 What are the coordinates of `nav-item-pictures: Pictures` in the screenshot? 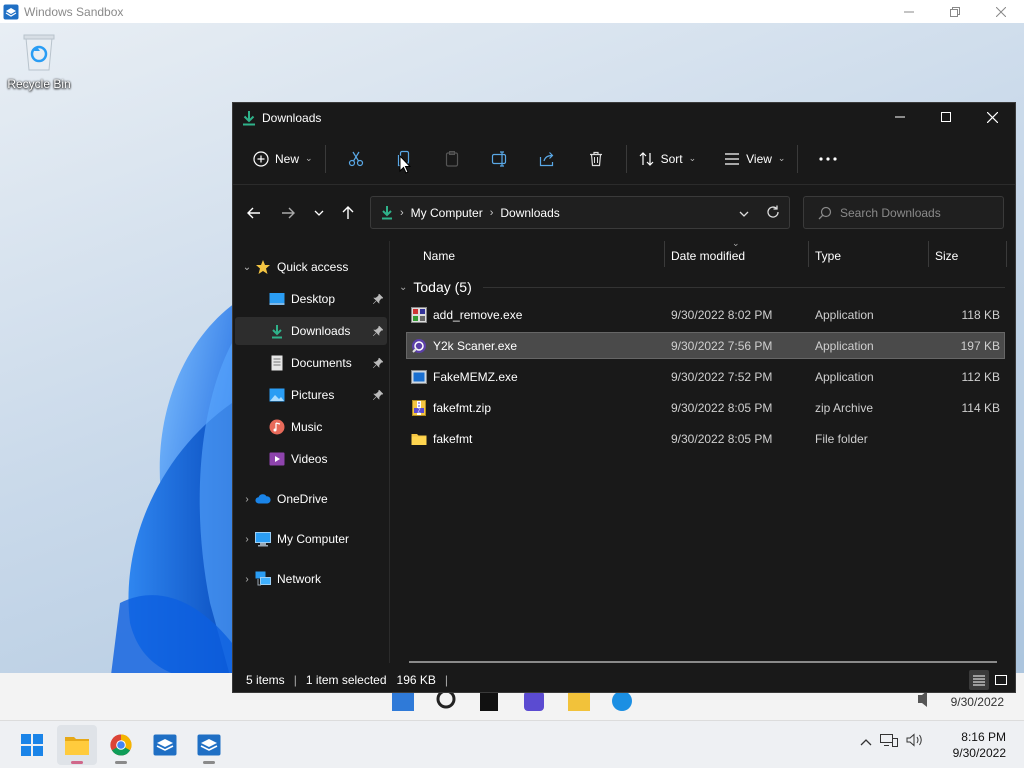 It's located at (311, 395).